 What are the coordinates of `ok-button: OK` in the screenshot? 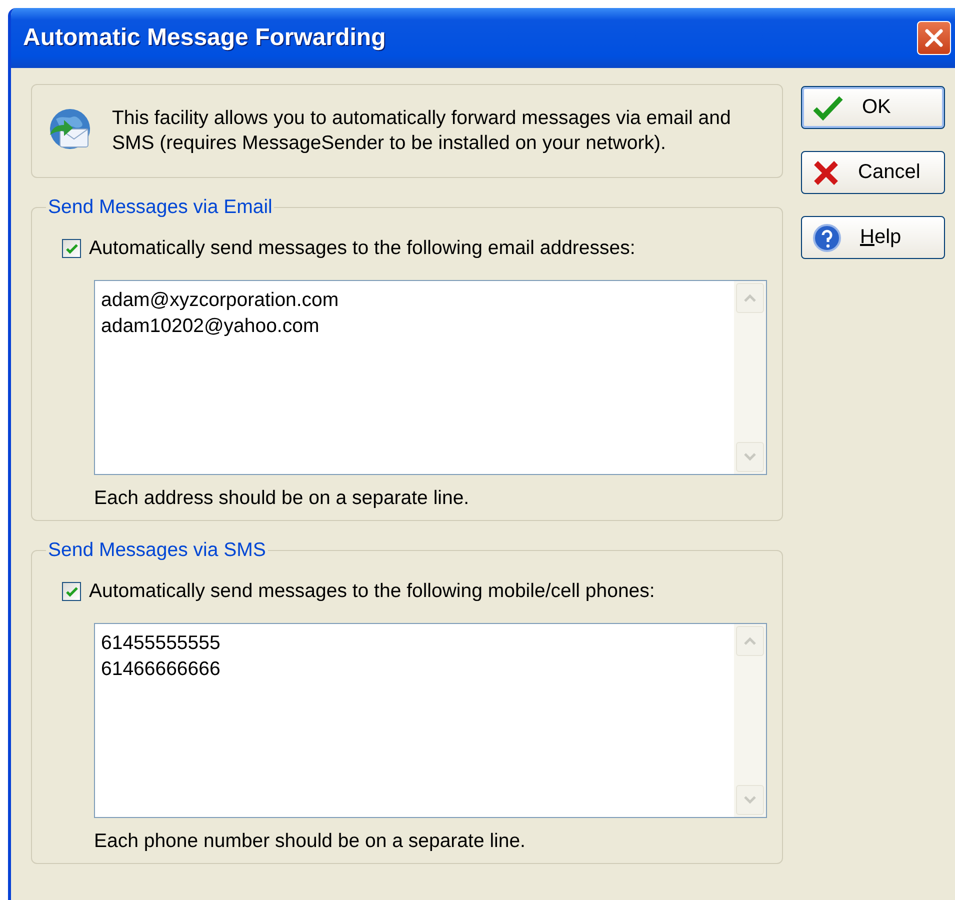 It's located at (873, 107).